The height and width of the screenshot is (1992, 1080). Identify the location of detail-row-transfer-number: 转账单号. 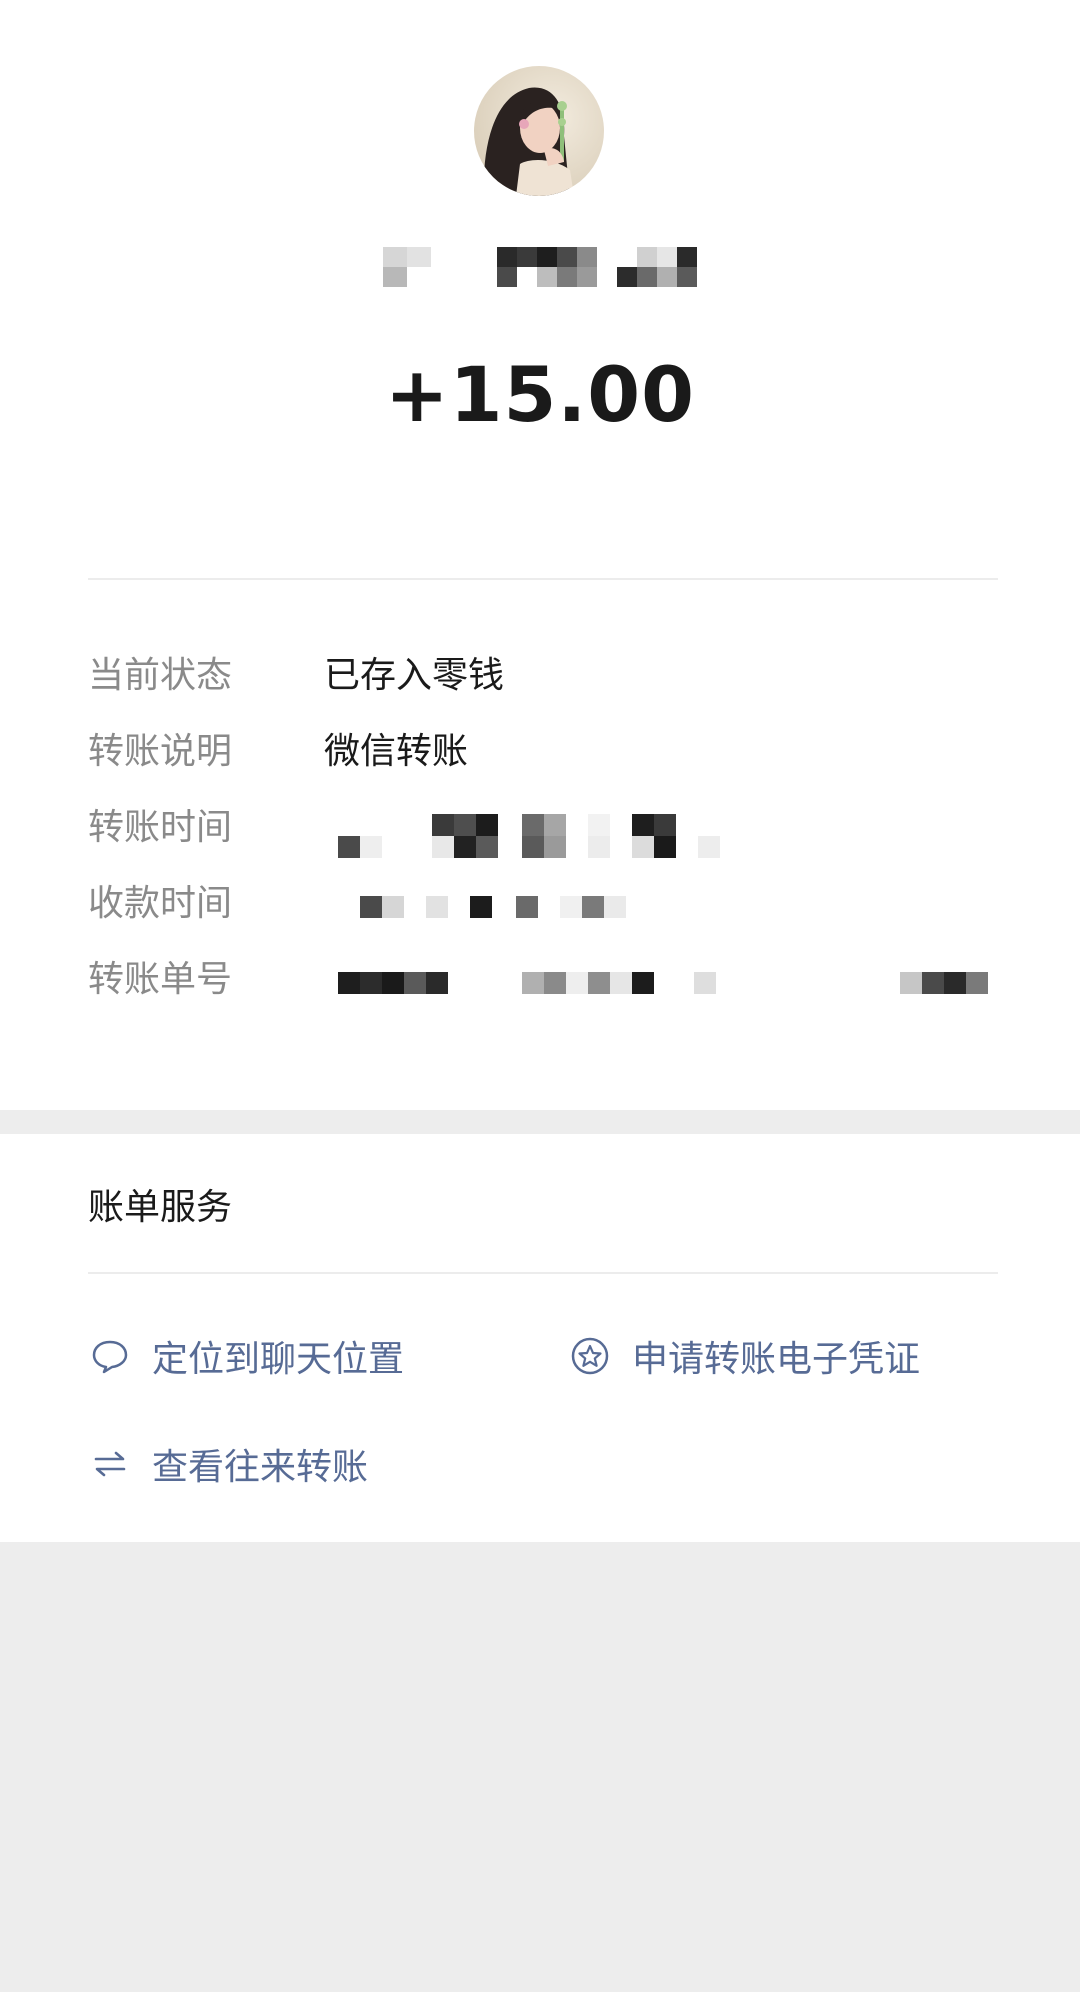
(548, 980).